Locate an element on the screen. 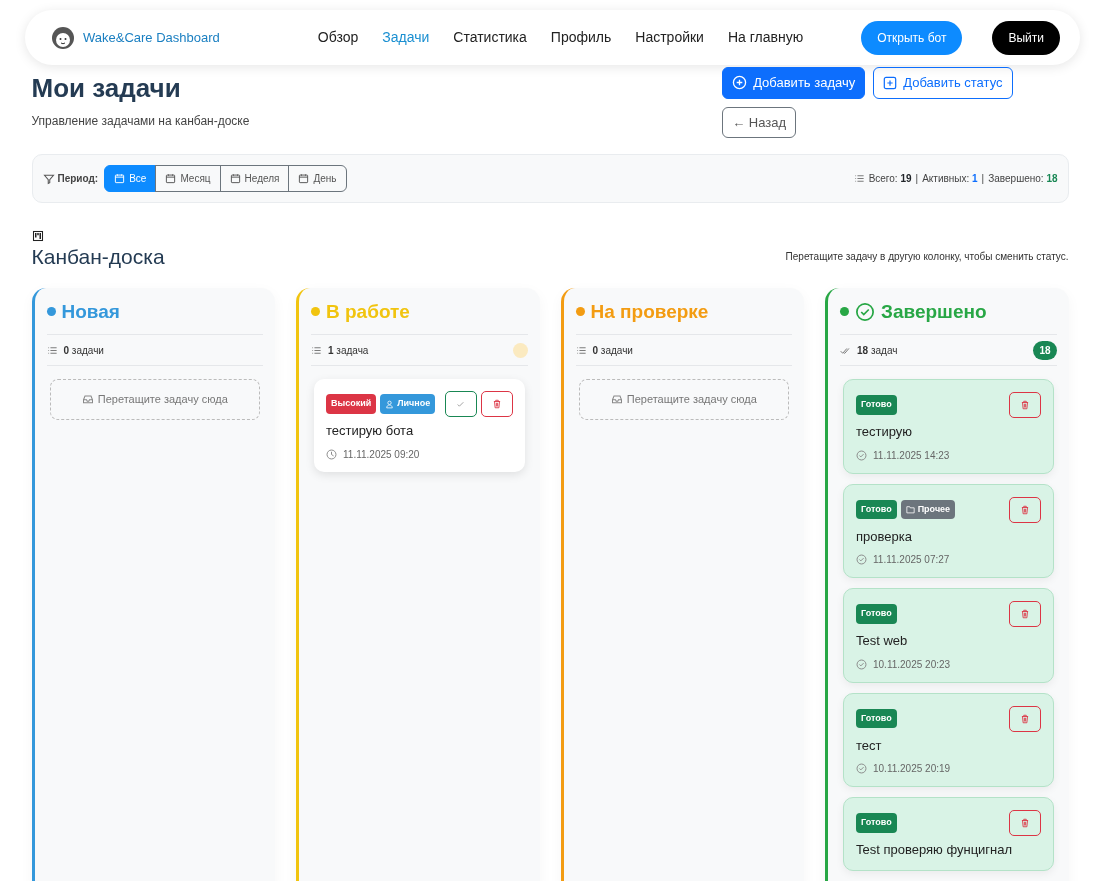 This screenshot has height=881, width=1100. task-date: 11.11.2025 09:20 is located at coordinates (381, 454).